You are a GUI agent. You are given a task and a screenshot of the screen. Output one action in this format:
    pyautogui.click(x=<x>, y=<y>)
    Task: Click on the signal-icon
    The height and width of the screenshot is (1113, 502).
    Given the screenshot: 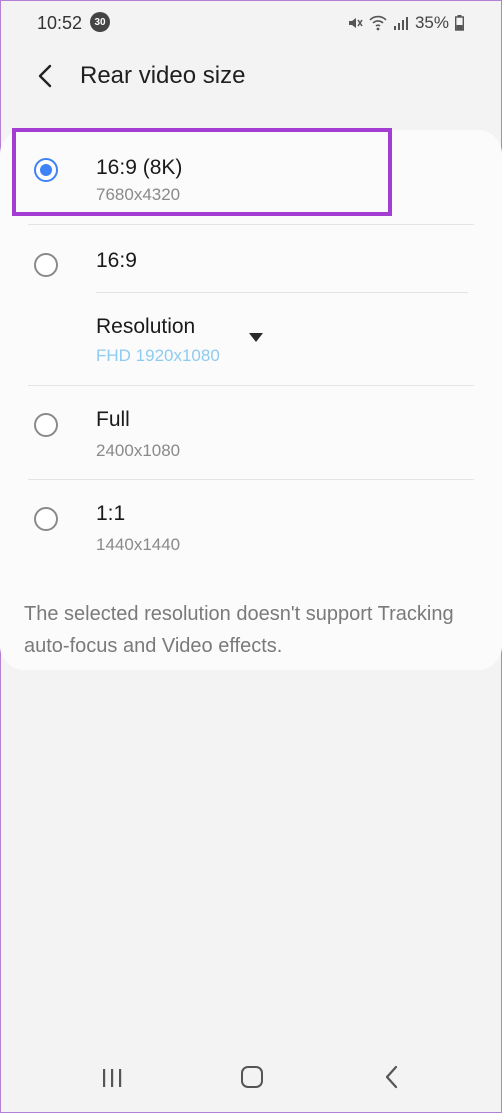 What is the action you would take?
    pyautogui.click(x=401, y=23)
    